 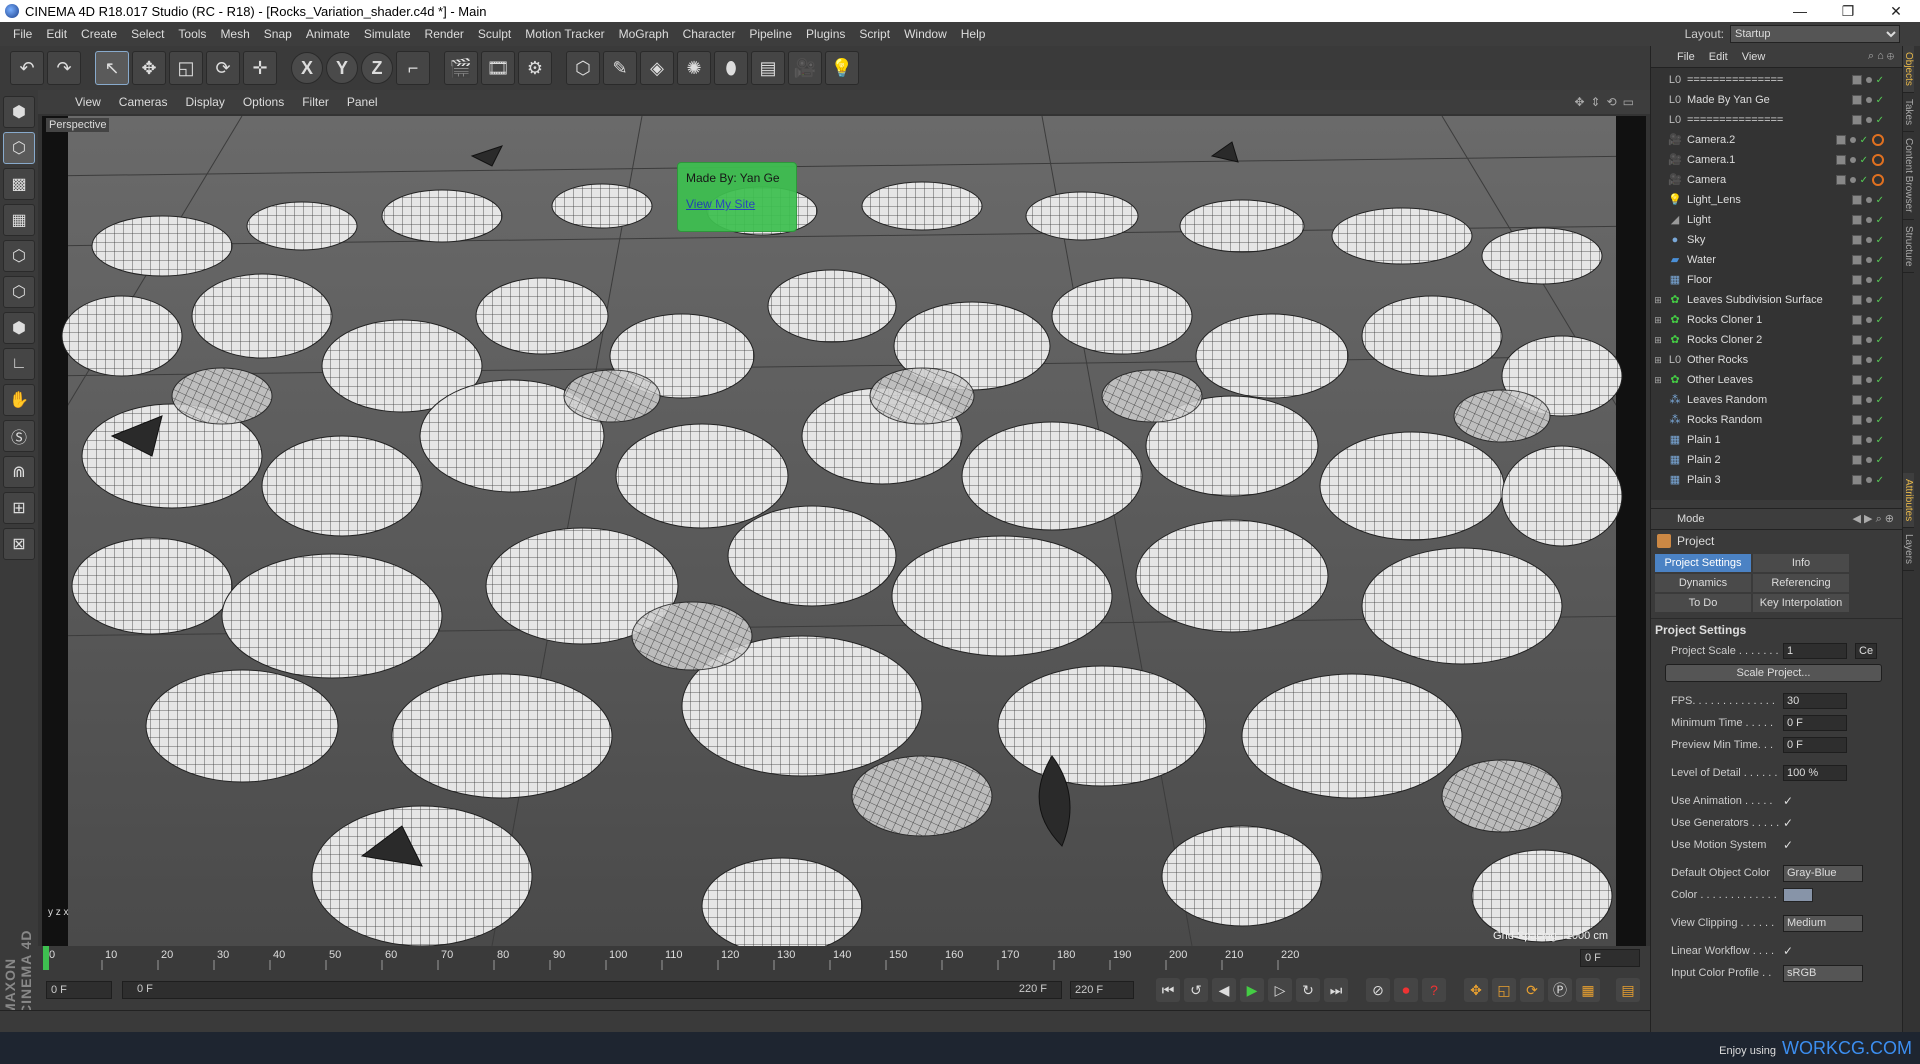 I want to click on viewport-menu-view: View, so click(x=88, y=102).